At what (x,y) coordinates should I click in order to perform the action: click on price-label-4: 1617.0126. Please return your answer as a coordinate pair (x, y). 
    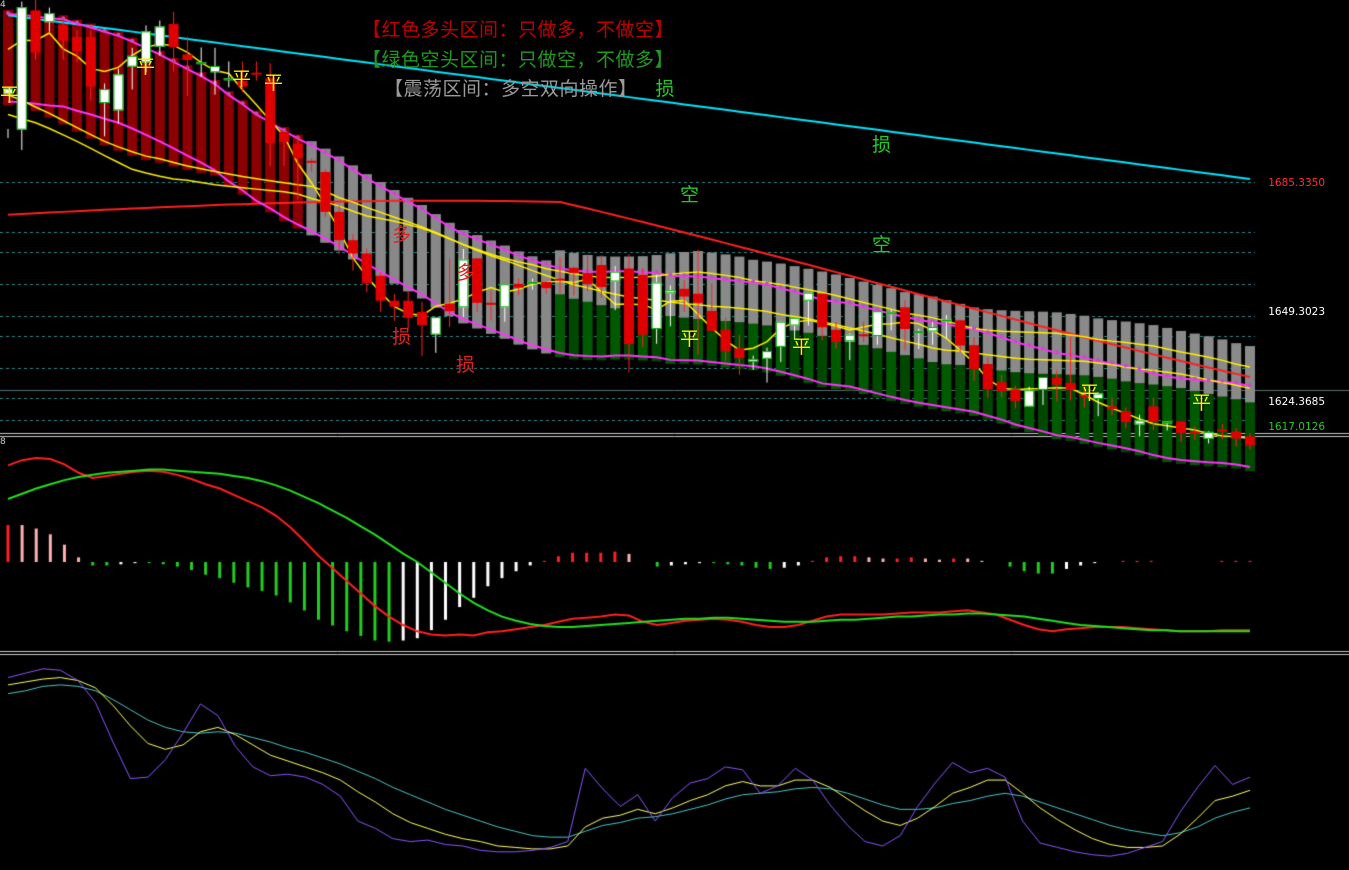
    Looking at the image, I should click on (1296, 427).